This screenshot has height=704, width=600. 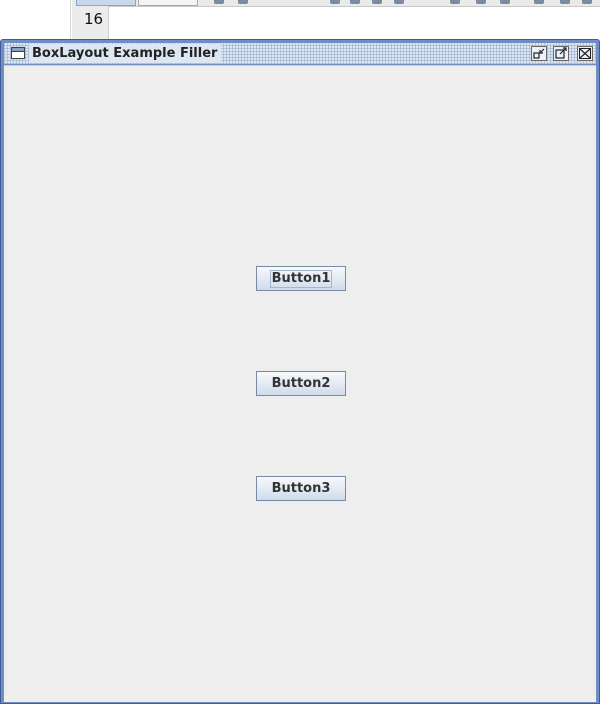 I want to click on maximize-icon, so click(x=561, y=53).